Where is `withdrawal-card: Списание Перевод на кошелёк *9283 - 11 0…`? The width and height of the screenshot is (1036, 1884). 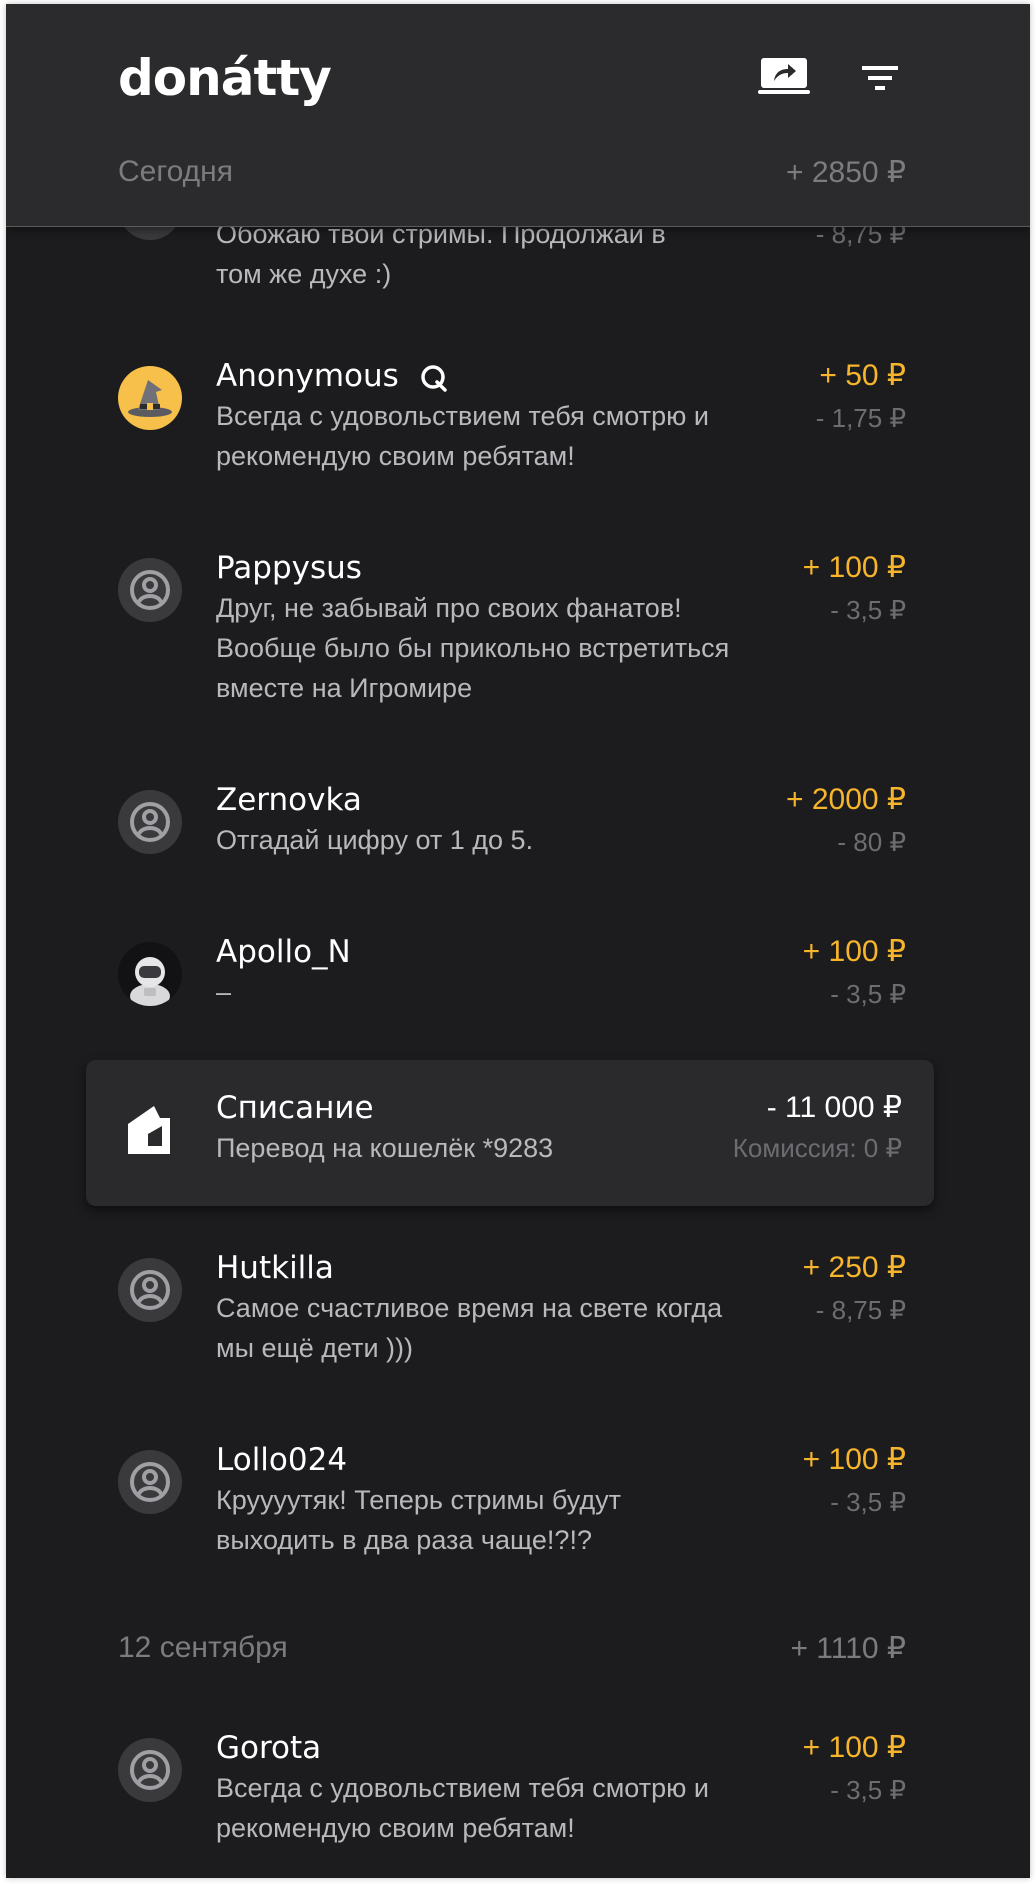 withdrawal-card: Списание Перевод на кошелёк *9283 - 11 0… is located at coordinates (510, 1133).